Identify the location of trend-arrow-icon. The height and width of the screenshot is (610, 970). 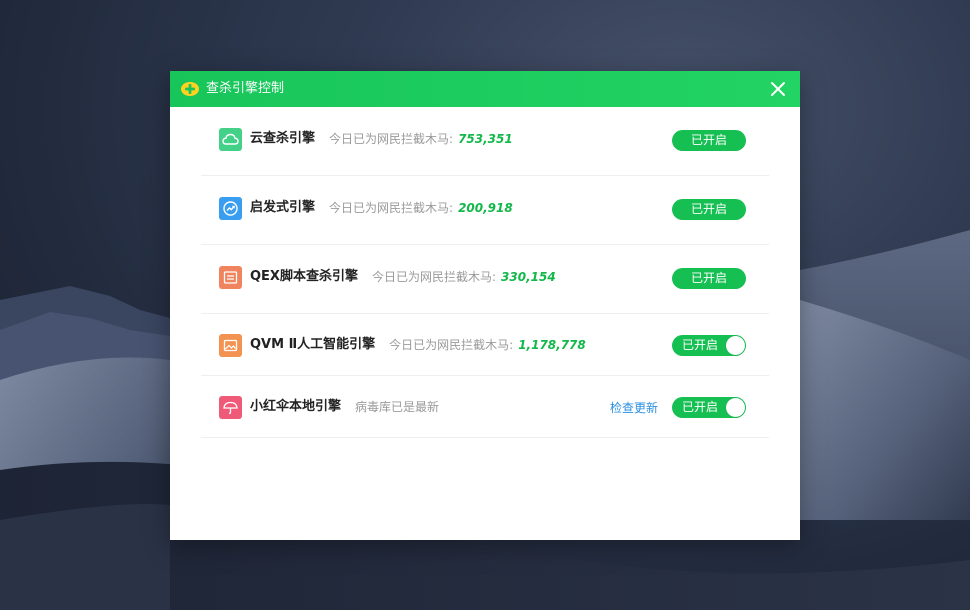
(230, 208).